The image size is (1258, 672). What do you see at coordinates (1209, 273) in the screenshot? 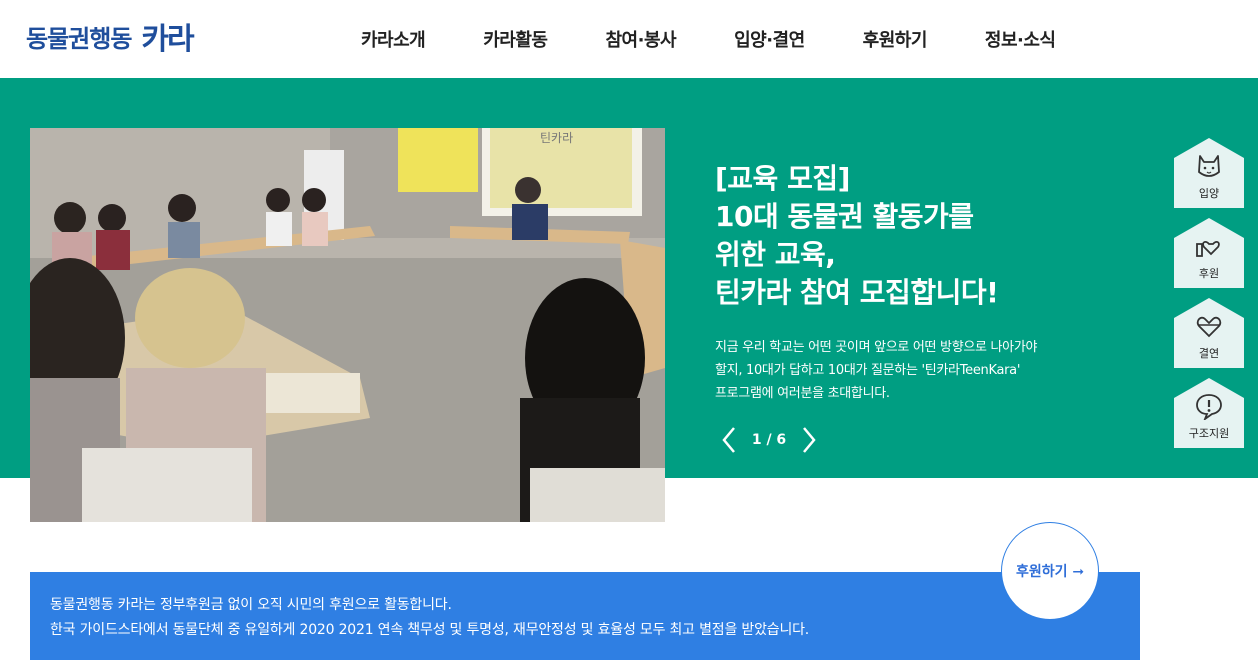
I see `quick-label-donate: 후원` at bounding box center [1209, 273].